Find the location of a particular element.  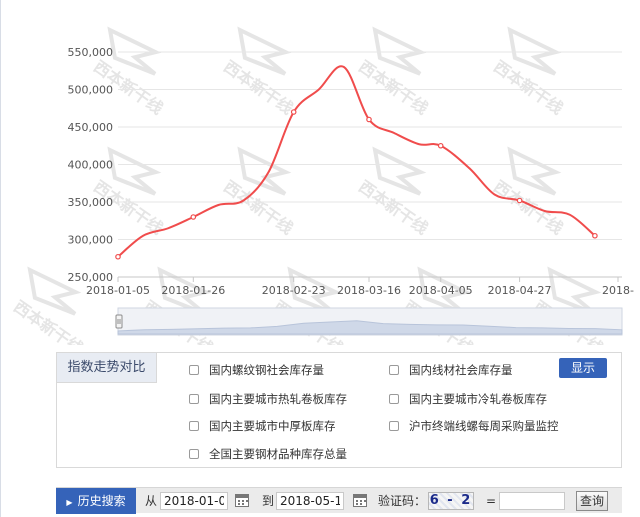

query-button: 查询 is located at coordinates (592, 501).